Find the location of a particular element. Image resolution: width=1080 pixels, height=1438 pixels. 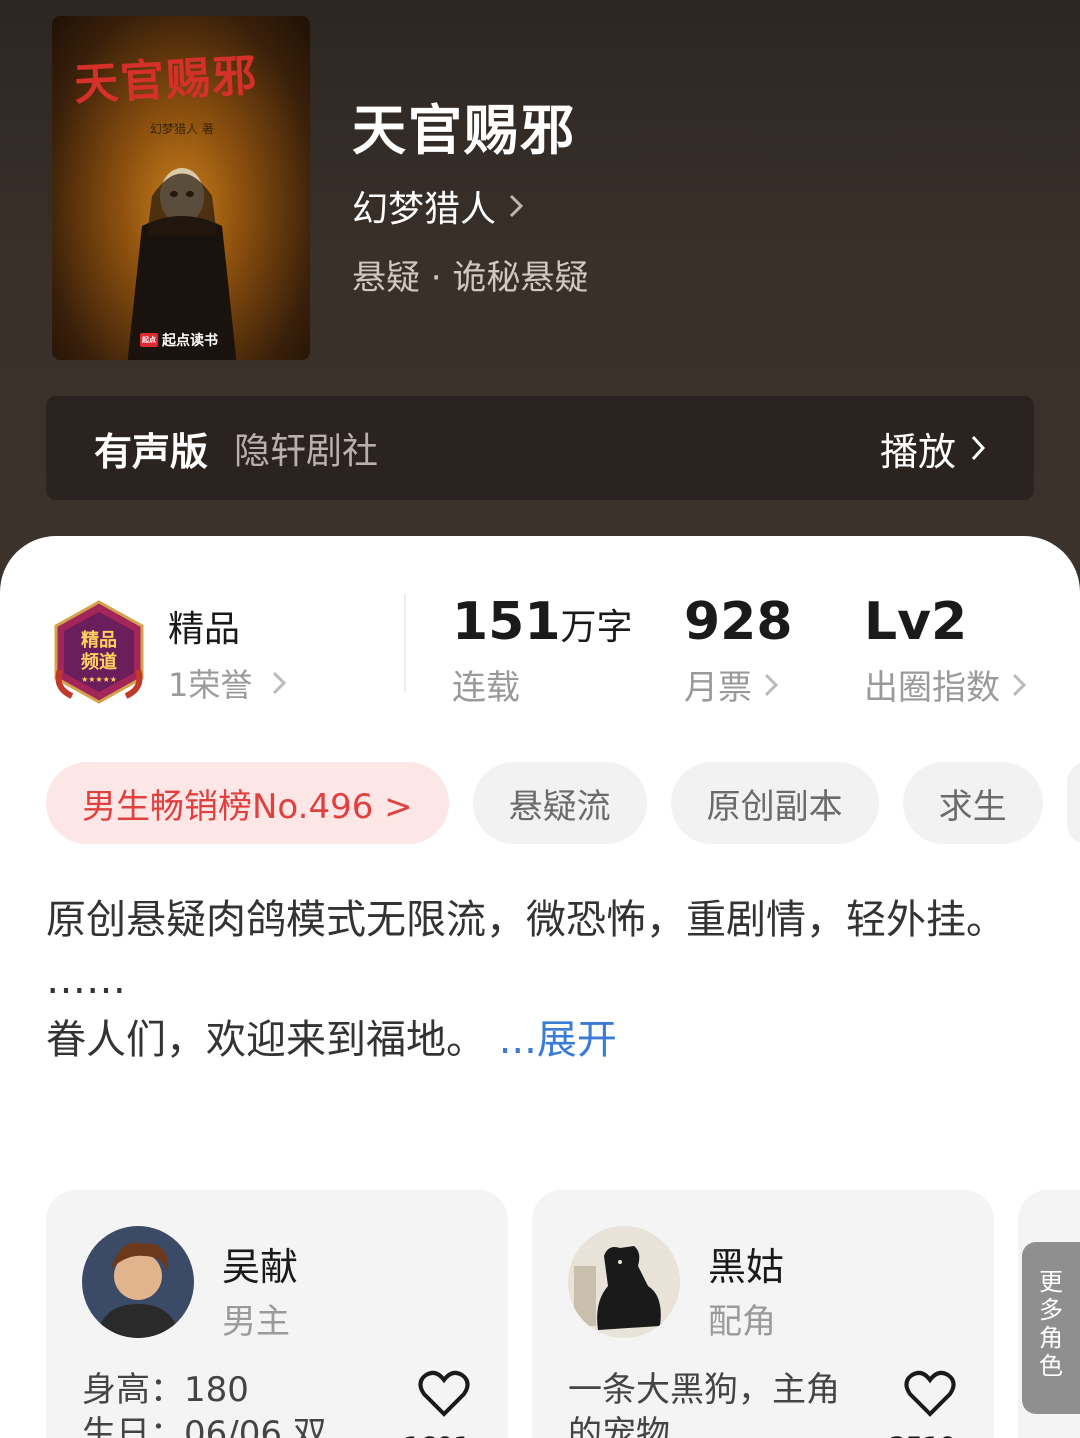

word-count-stat: 151万字 连载 is located at coordinates (542, 650).